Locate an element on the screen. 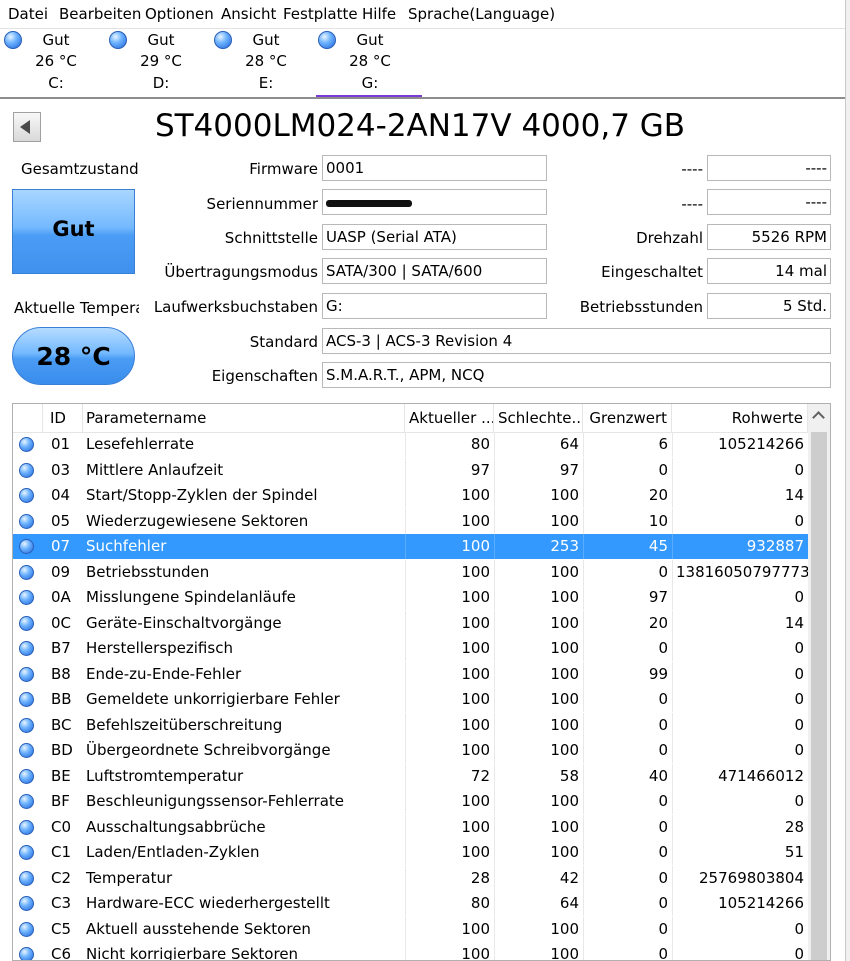 The image size is (850, 961). column-header-raw: Rohwerte is located at coordinates (740, 418).